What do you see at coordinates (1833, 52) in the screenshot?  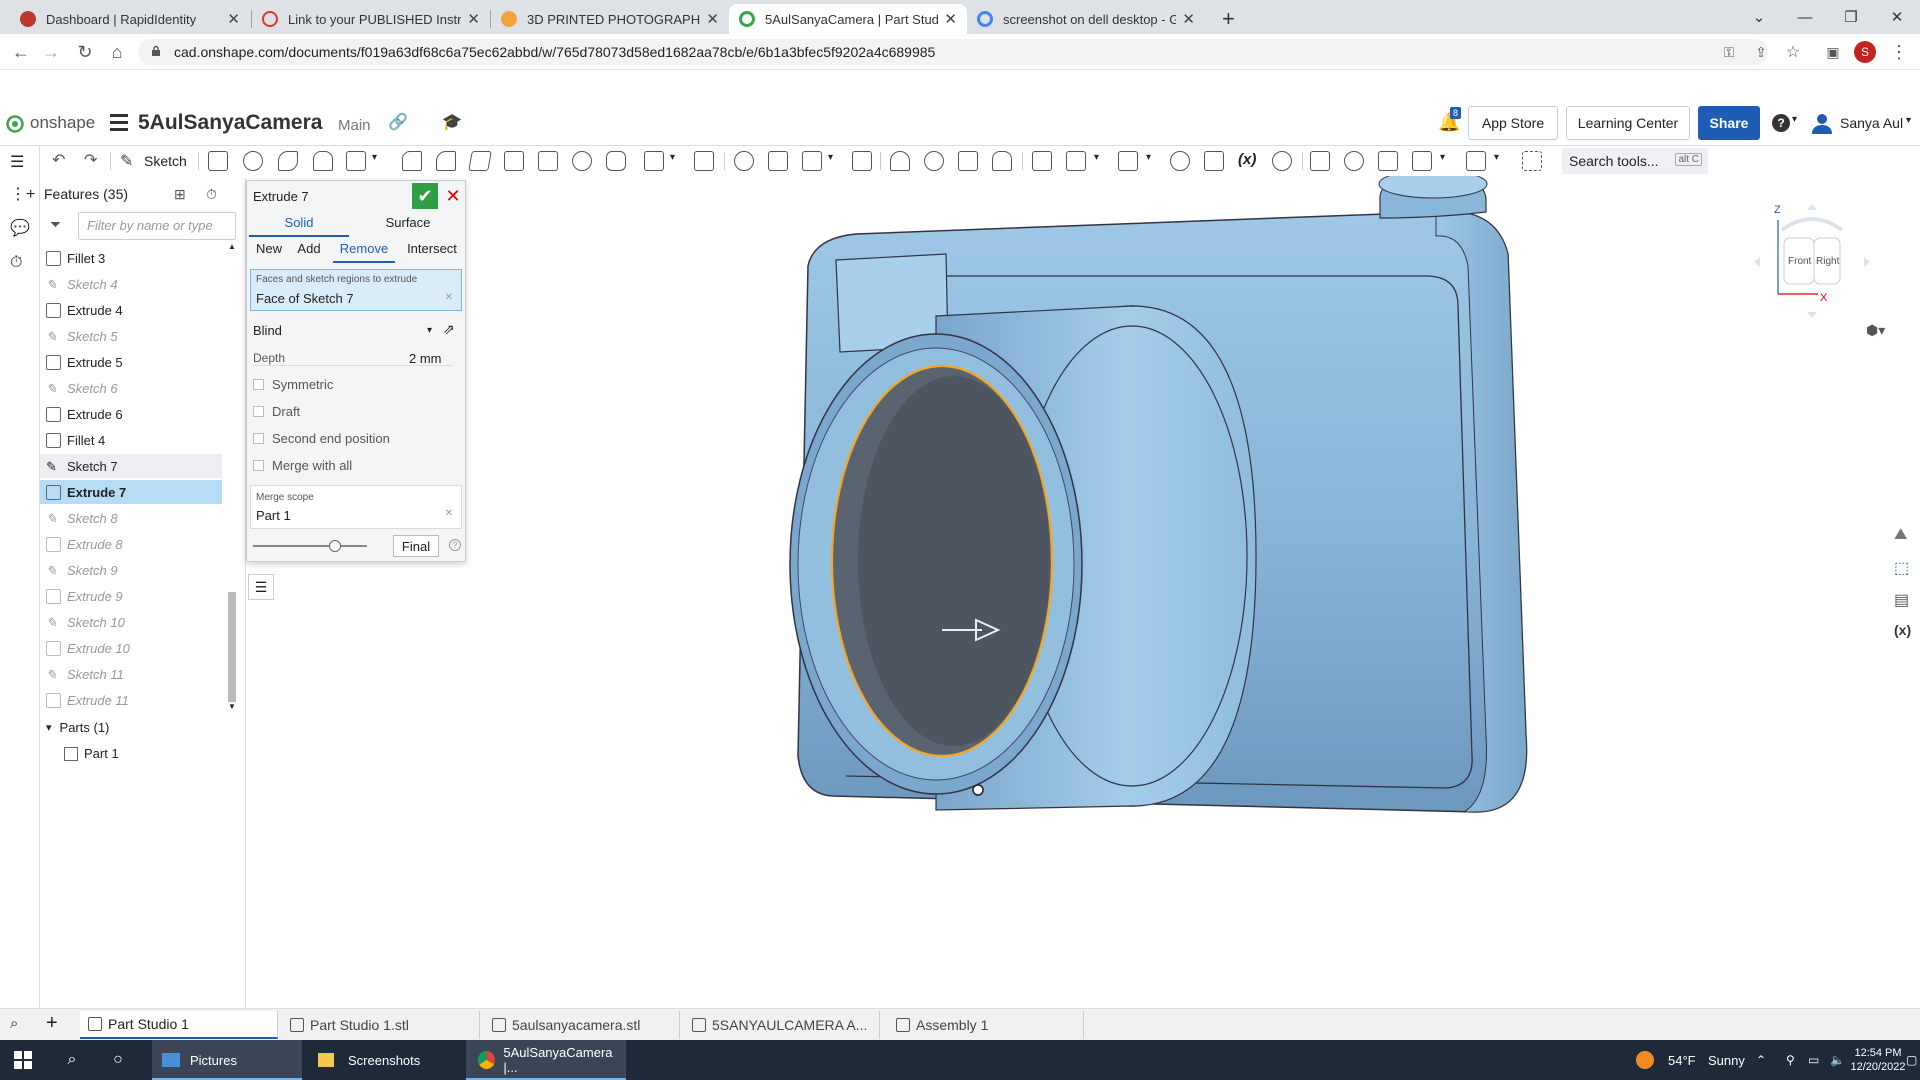 I see `side-panel-icon: ▣` at bounding box center [1833, 52].